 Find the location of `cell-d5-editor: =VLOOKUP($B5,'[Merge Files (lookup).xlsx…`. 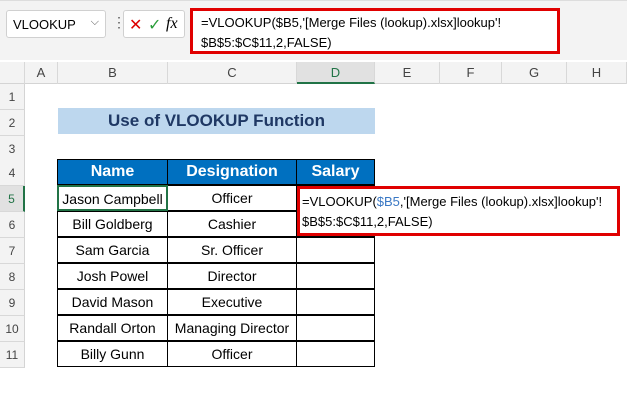

cell-d5-editor: =VLOOKUP($B5,'[Merge Files (lookup).xlsx… is located at coordinates (458, 211).